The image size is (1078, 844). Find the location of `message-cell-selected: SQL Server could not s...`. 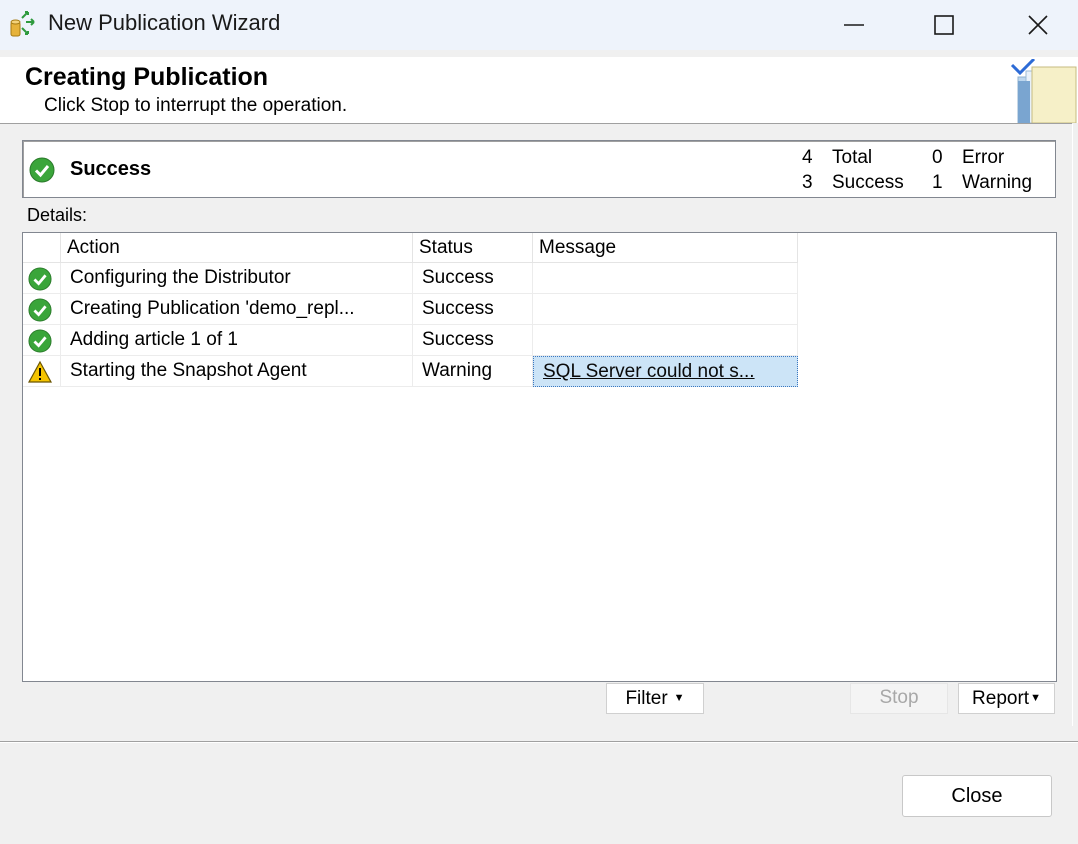

message-cell-selected: SQL Server could not s... is located at coordinates (665, 371).